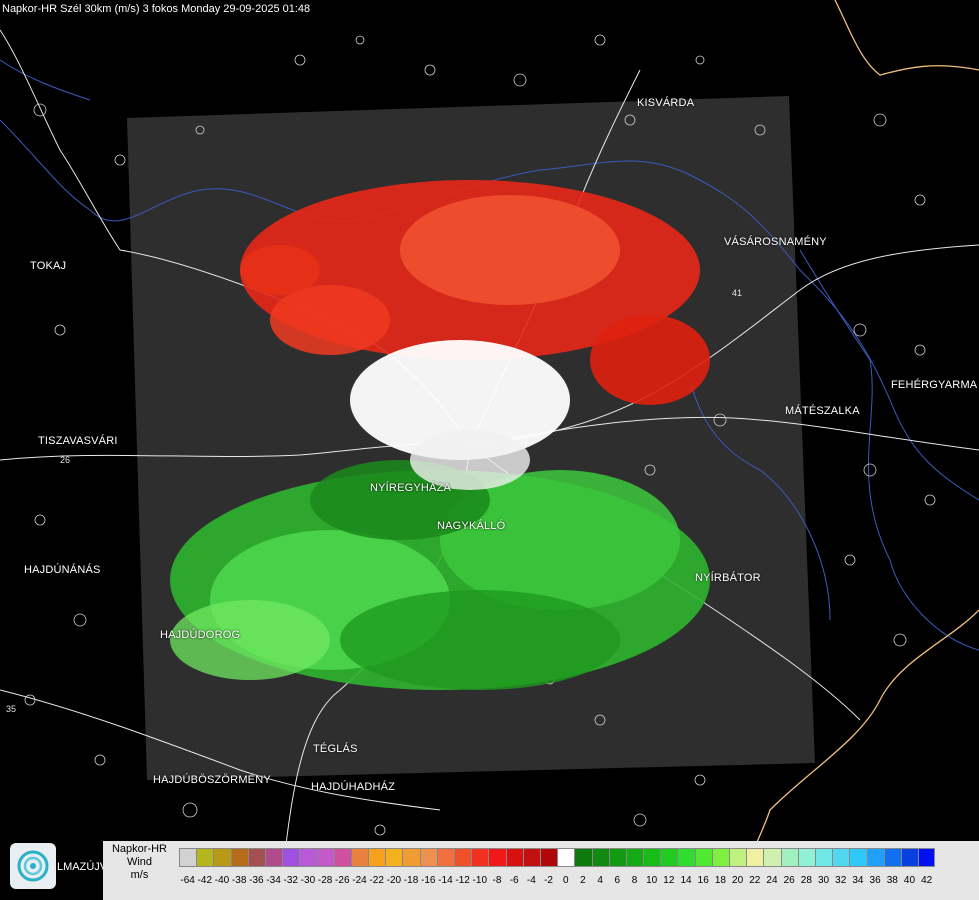  What do you see at coordinates (858, 880) in the screenshot?
I see `legend-tick: 34` at bounding box center [858, 880].